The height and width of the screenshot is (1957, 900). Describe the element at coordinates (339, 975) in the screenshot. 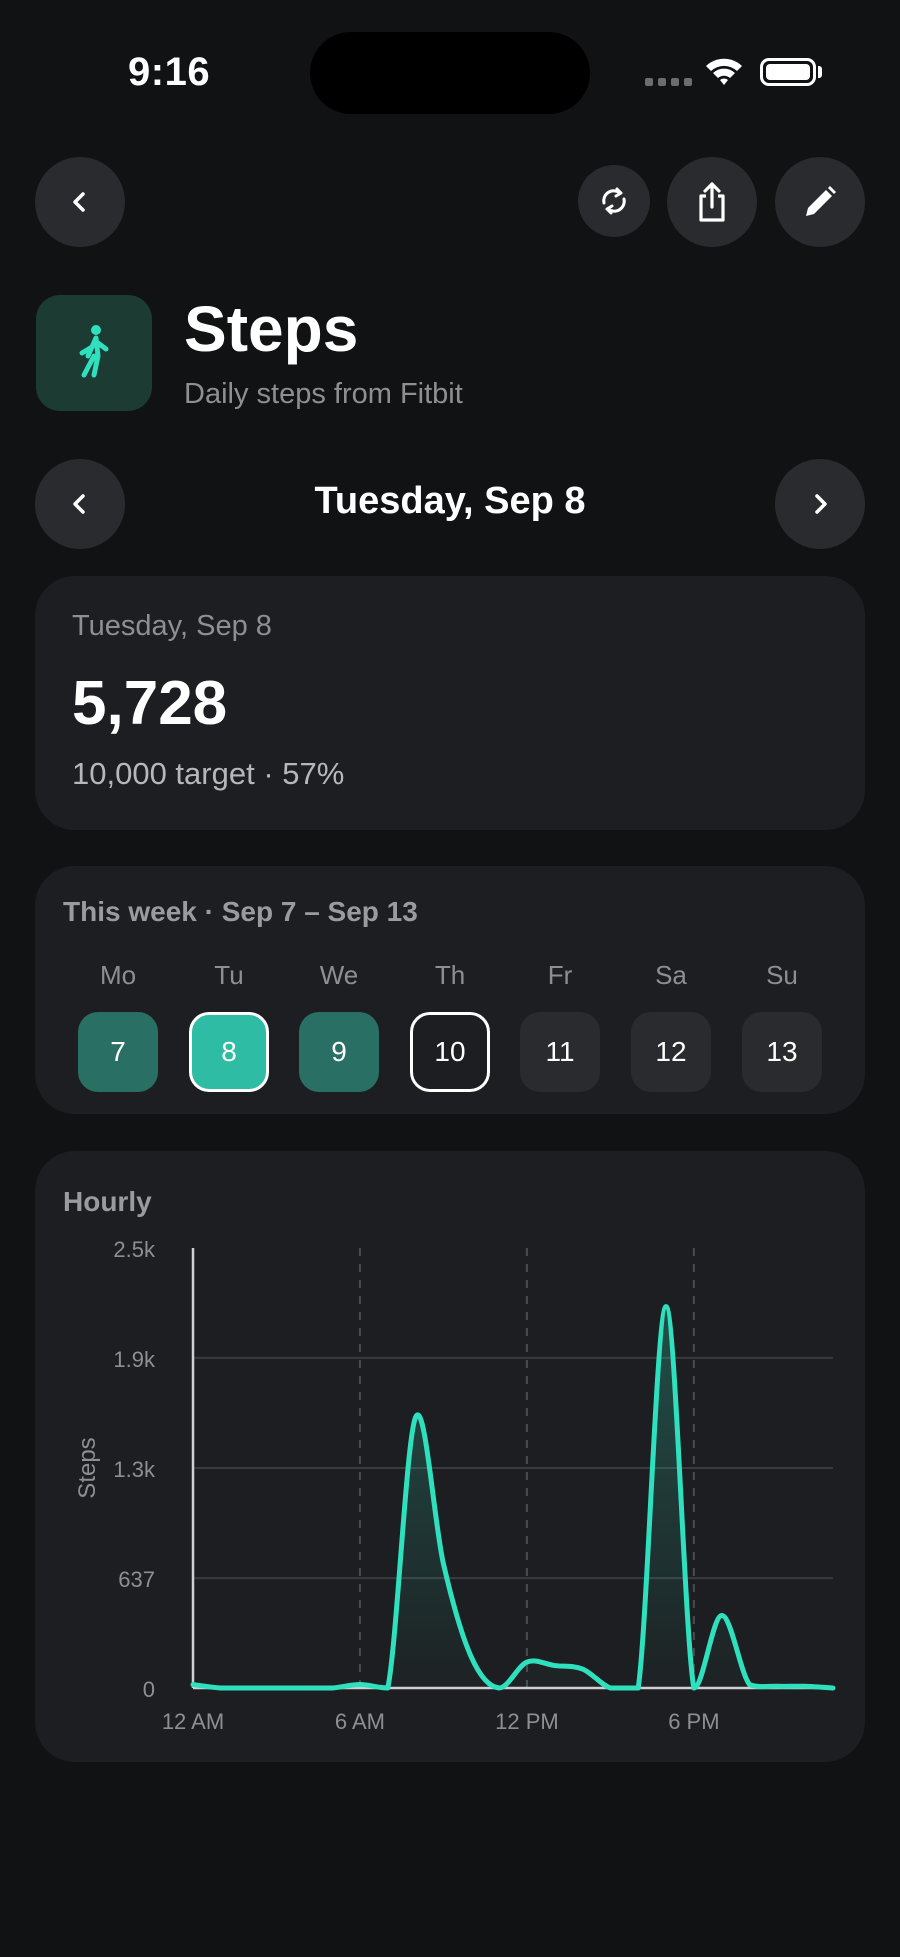

I see `day-name: We` at that location.